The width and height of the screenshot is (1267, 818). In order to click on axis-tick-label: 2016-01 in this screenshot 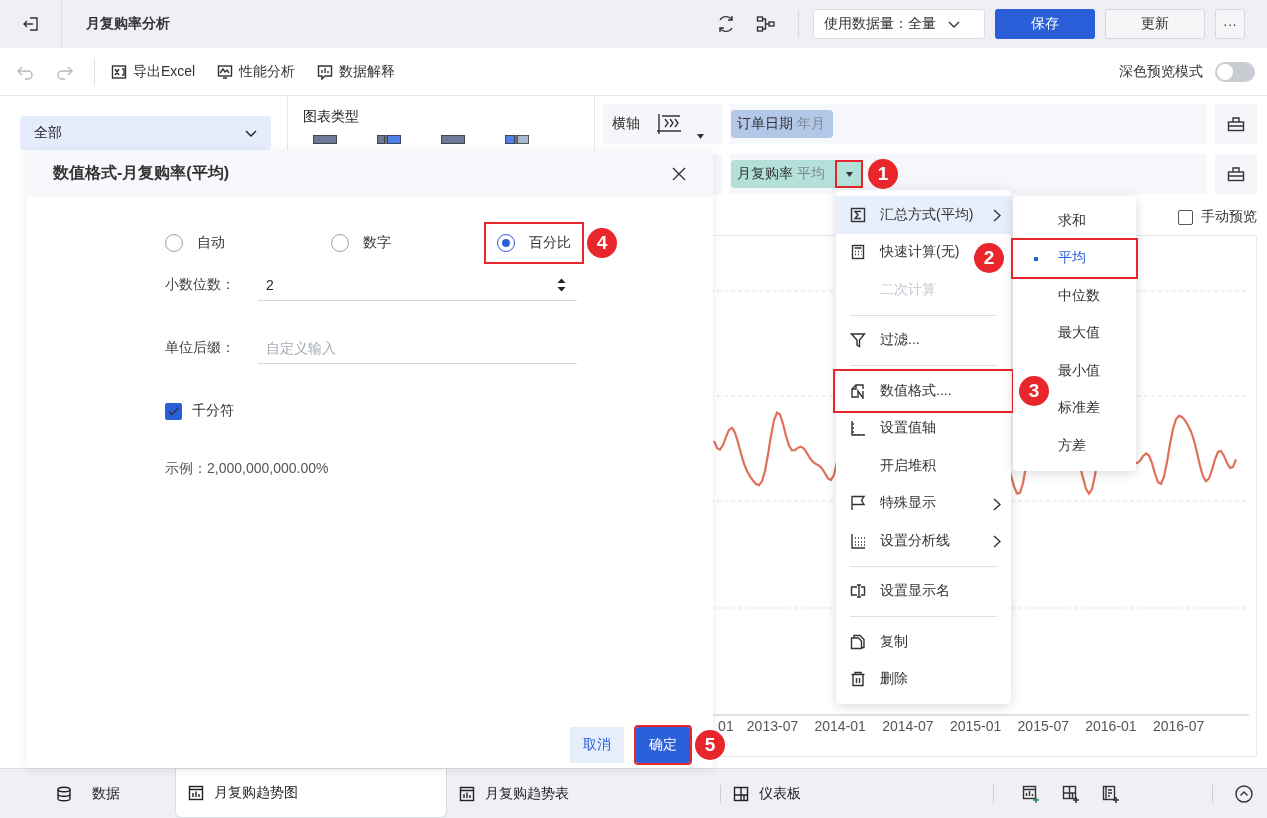, I will do `click(1111, 727)`.